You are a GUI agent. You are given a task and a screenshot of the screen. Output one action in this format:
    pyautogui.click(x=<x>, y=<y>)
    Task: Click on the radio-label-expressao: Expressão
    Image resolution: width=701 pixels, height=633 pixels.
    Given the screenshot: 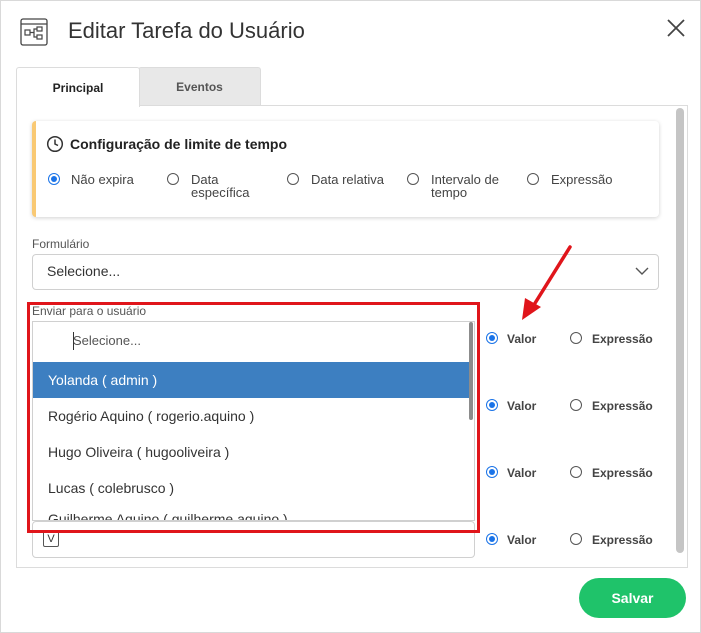 What is the action you would take?
    pyautogui.click(x=582, y=179)
    